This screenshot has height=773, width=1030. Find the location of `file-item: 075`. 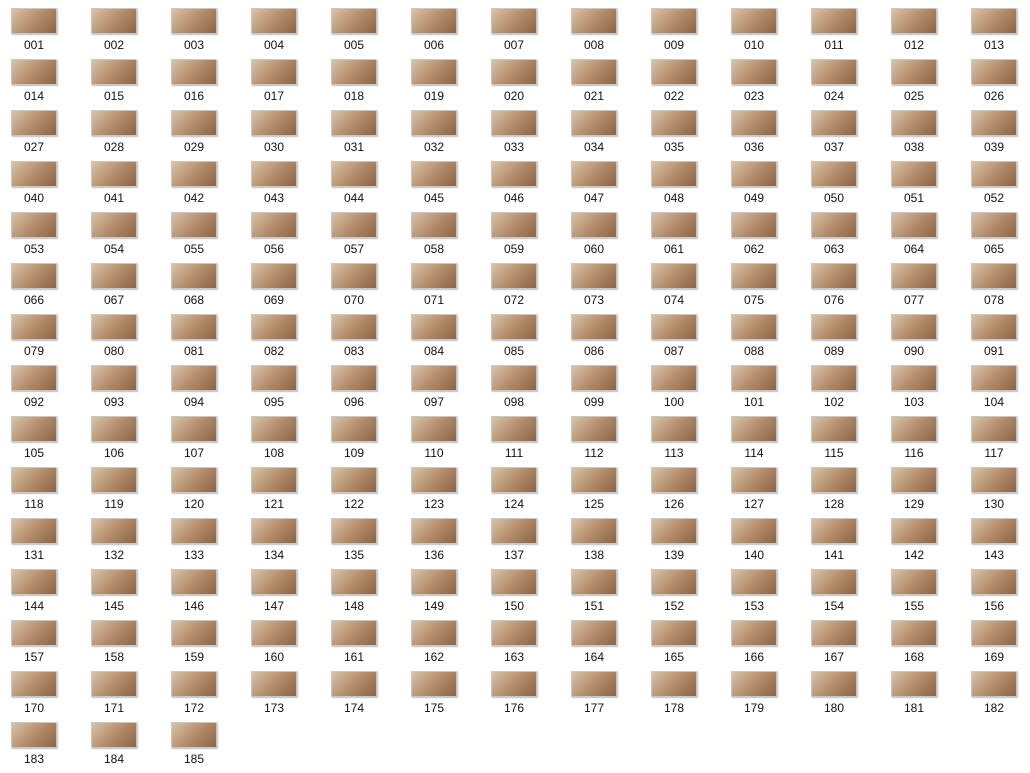

file-item: 075 is located at coordinates (770, 288).